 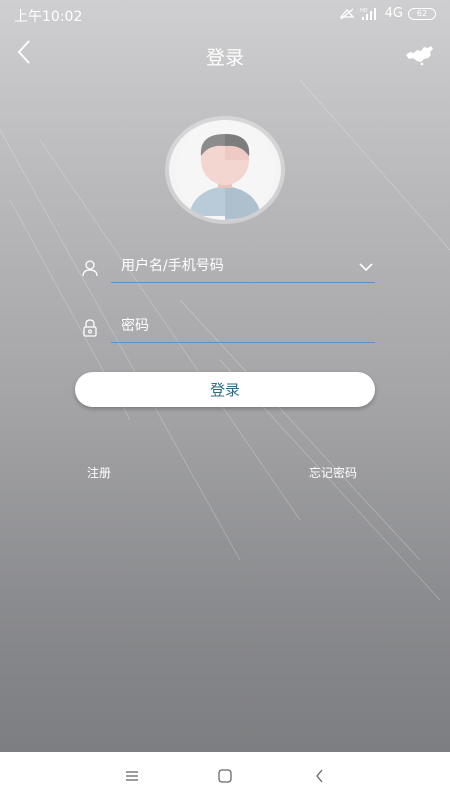 I want to click on status-time: 上午10:02, so click(x=48, y=17).